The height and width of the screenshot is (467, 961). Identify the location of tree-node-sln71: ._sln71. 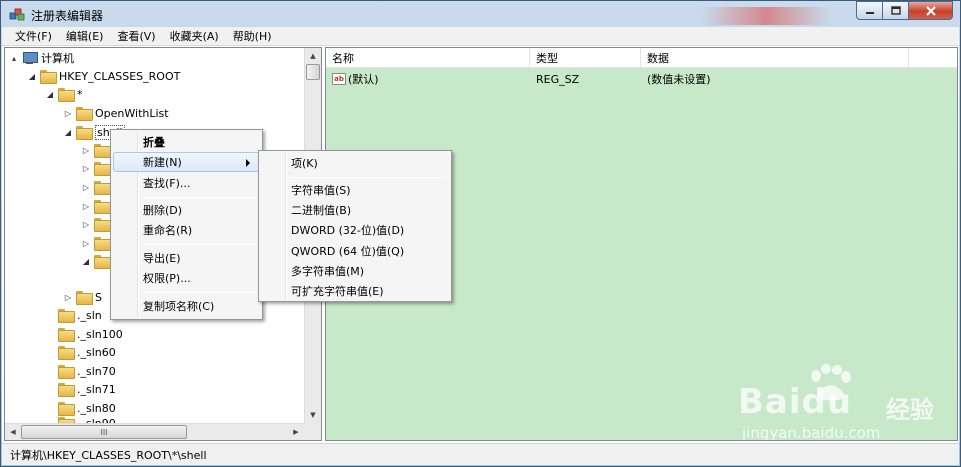
(87, 389).